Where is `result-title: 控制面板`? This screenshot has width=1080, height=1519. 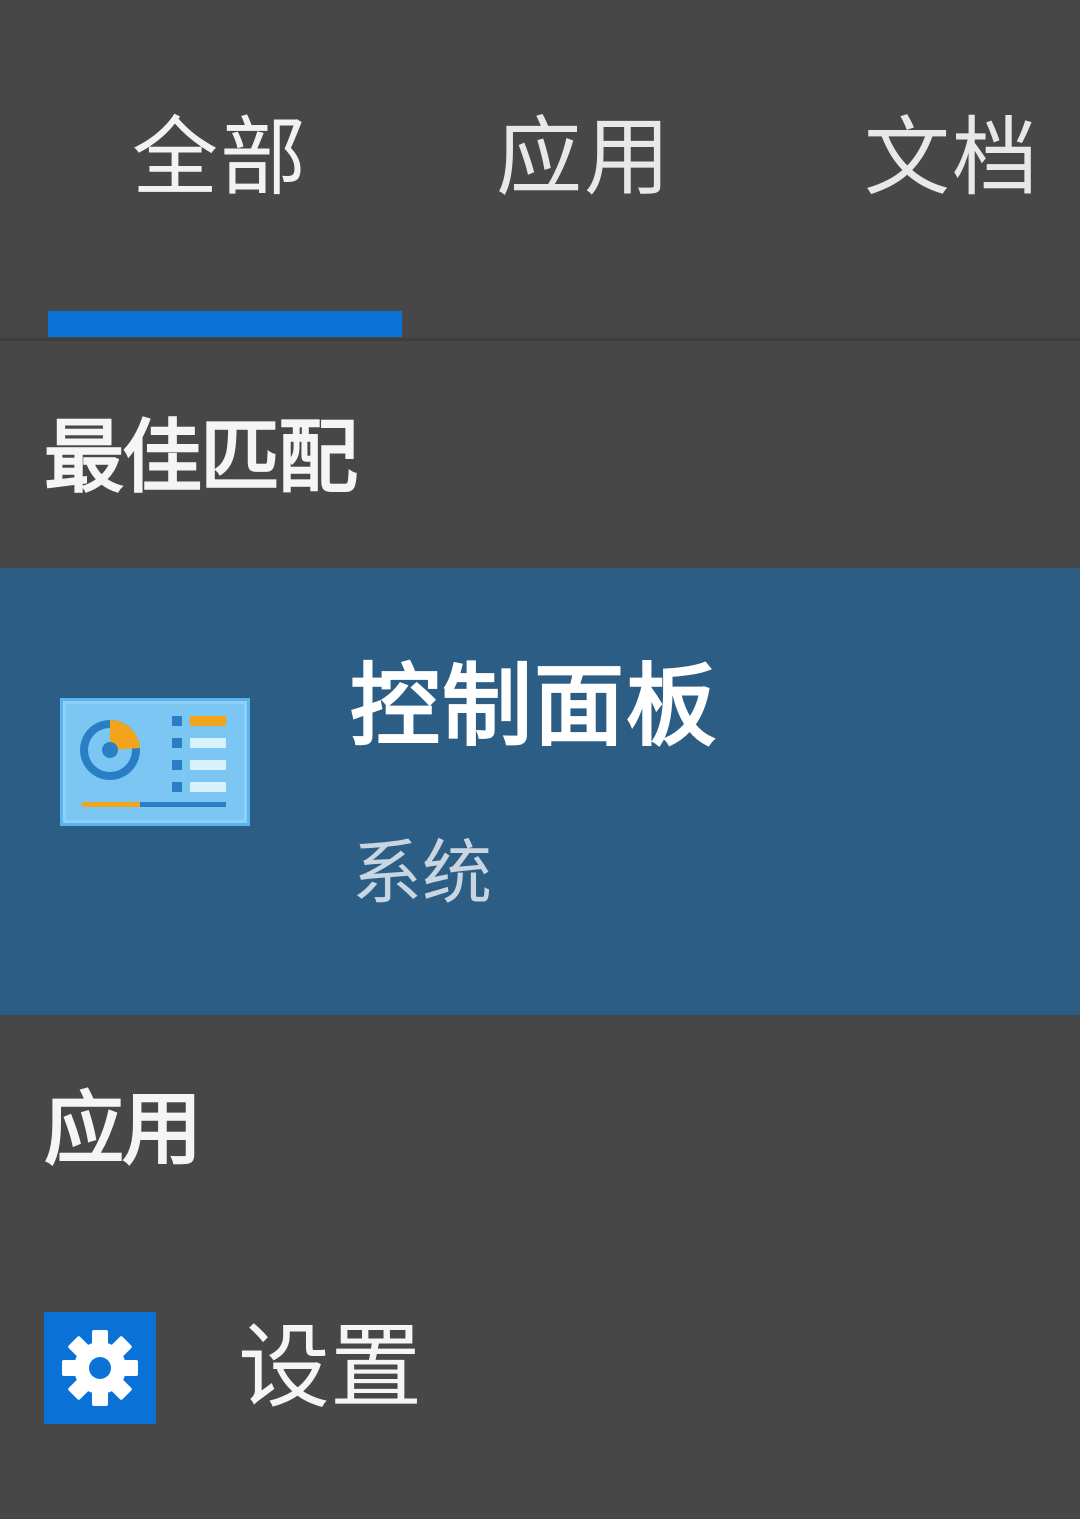
result-title: 控制面板 is located at coordinates (534, 706).